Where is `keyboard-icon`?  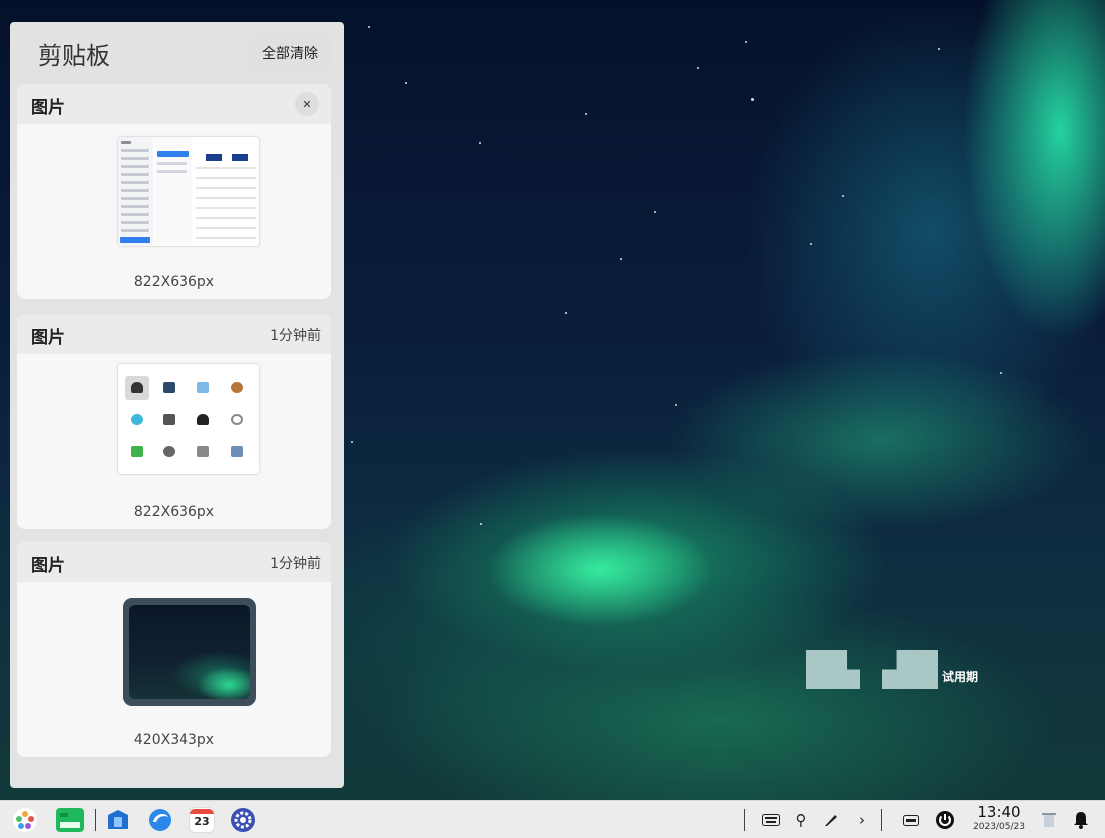 keyboard-icon is located at coordinates (771, 820).